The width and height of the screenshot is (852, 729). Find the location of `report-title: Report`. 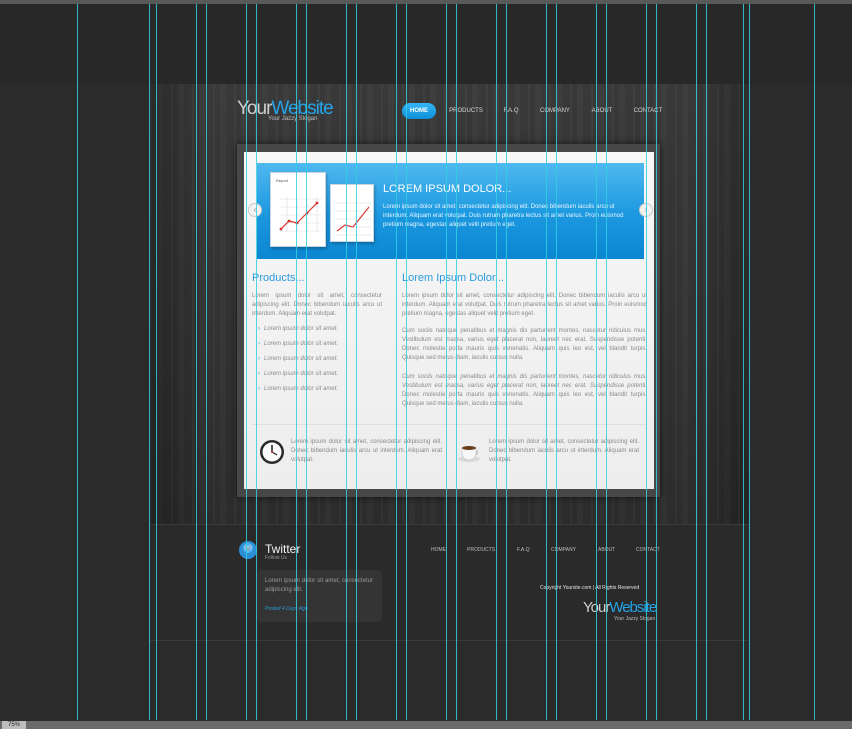

report-title: Report is located at coordinates (282, 180).